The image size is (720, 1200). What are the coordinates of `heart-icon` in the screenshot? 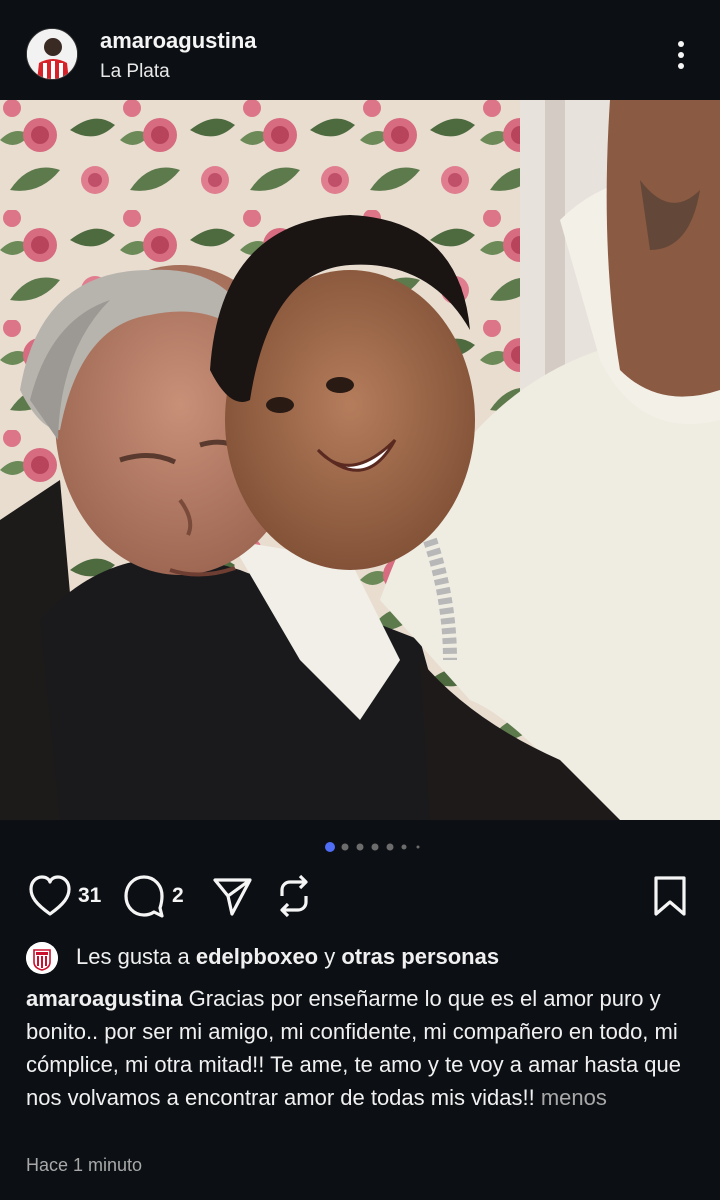 It's located at (50, 895).